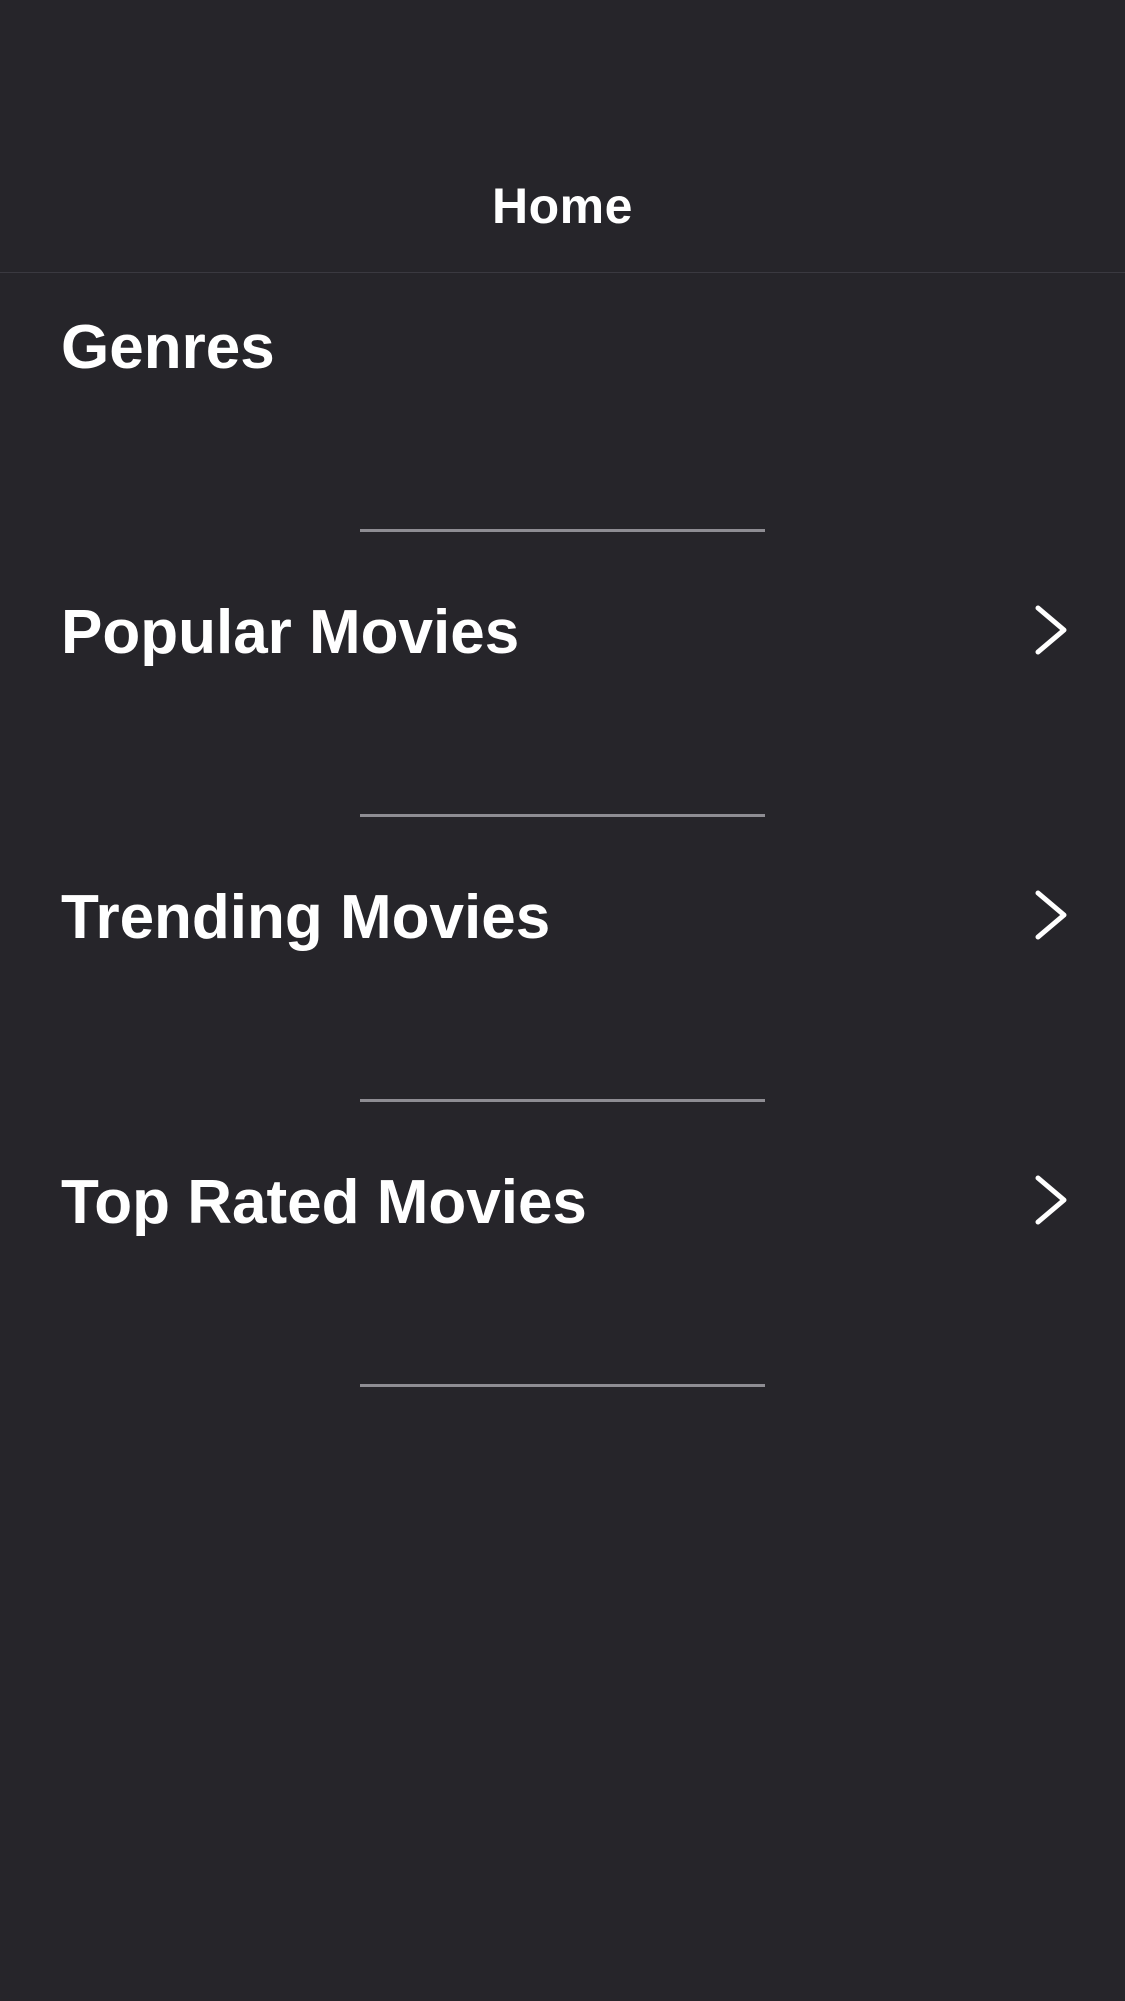 This screenshot has width=1125, height=2001. What do you see at coordinates (168, 347) in the screenshot?
I see `genres-header: Genres` at bounding box center [168, 347].